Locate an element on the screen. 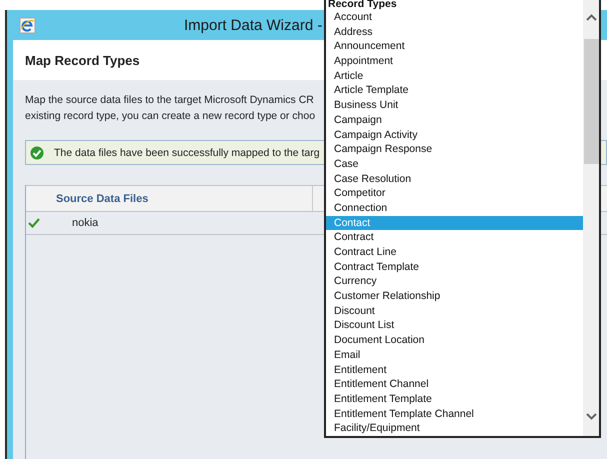  list-option: Entitlement Template is located at coordinates (454, 399).